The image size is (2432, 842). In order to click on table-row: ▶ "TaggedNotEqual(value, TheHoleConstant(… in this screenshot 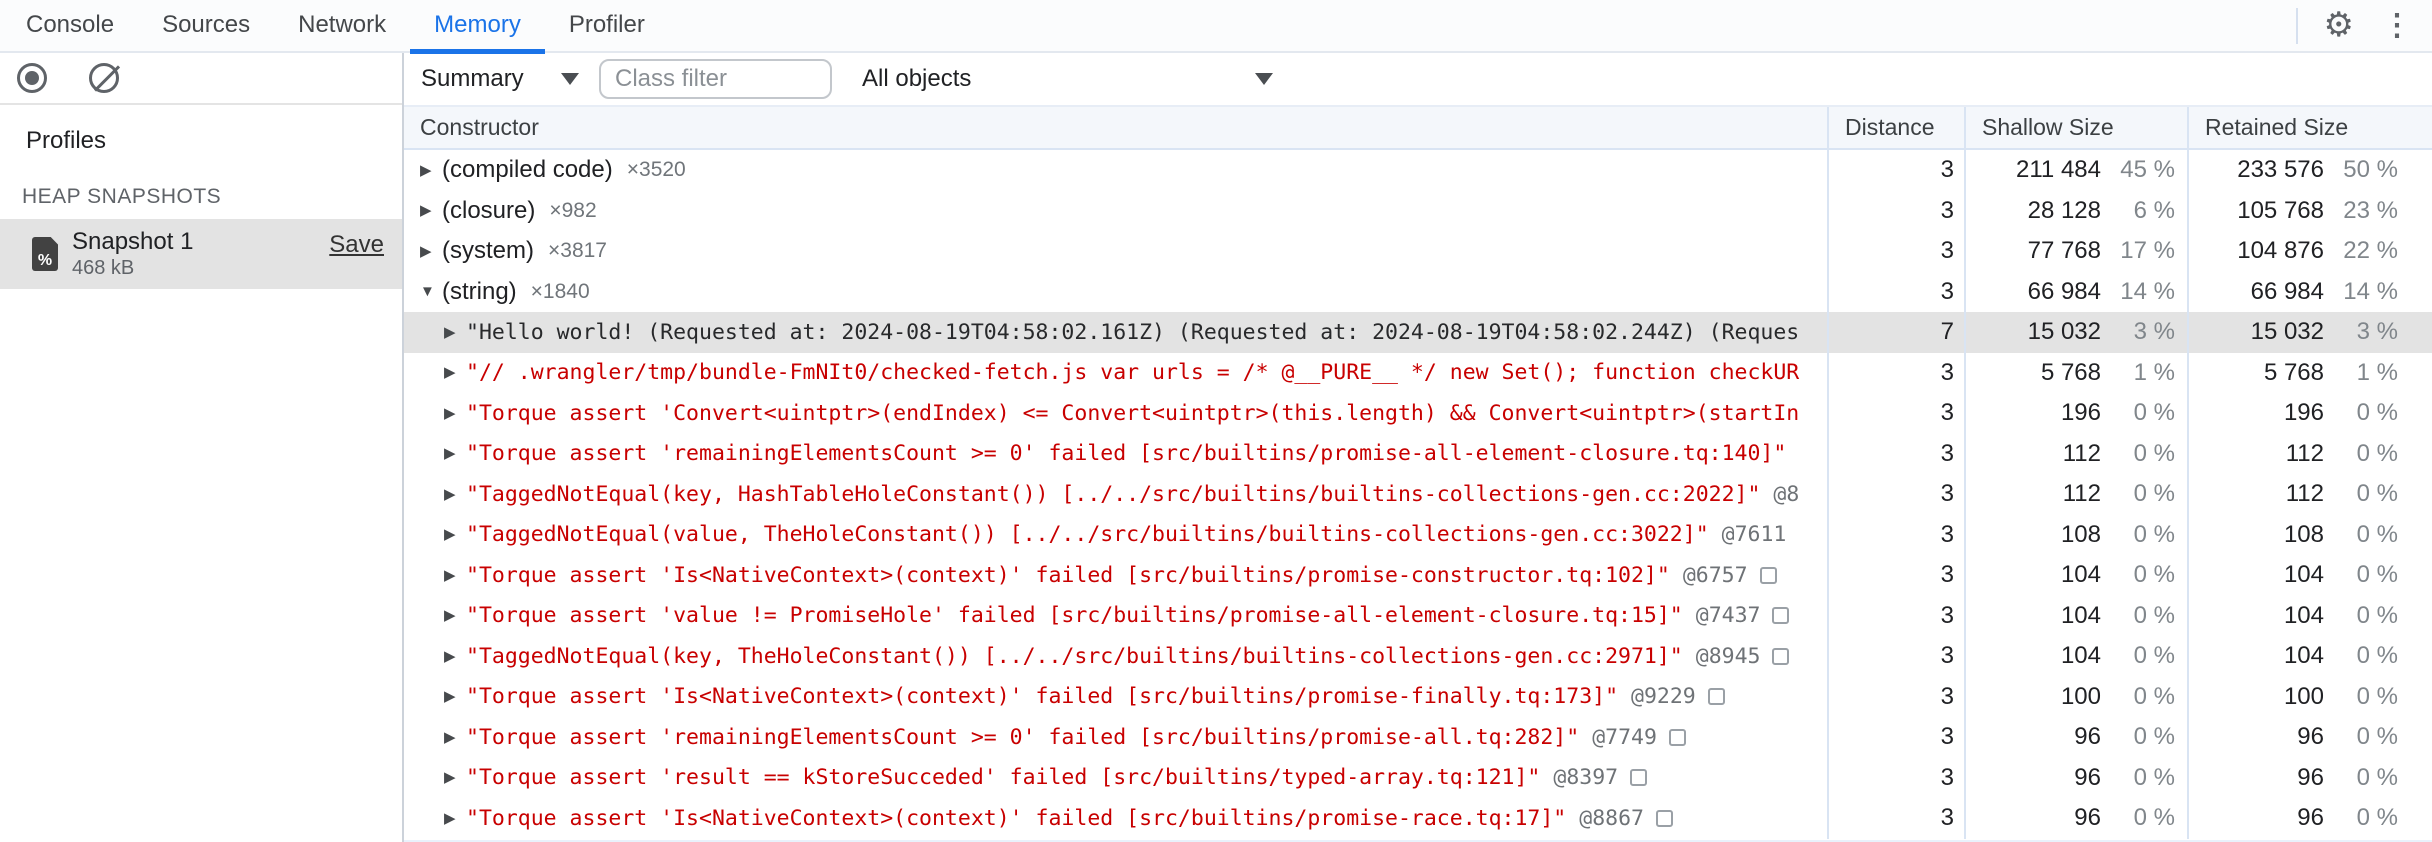, I will do `click(1418, 534)`.